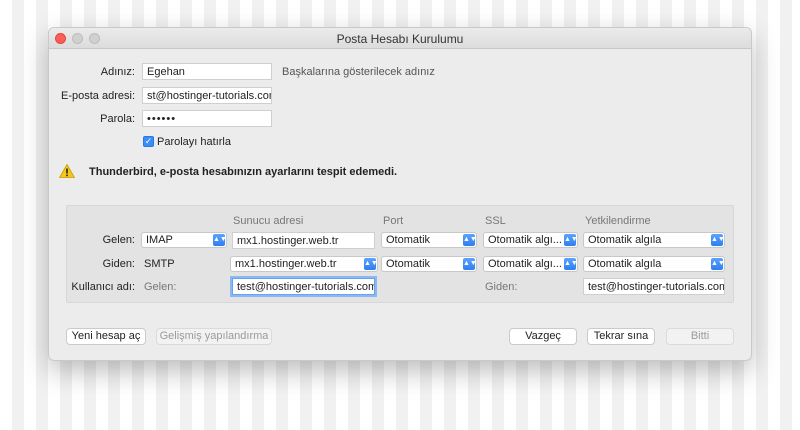 The image size is (800, 430). What do you see at coordinates (495, 221) in the screenshot?
I see `header-ssl: SSL` at bounding box center [495, 221].